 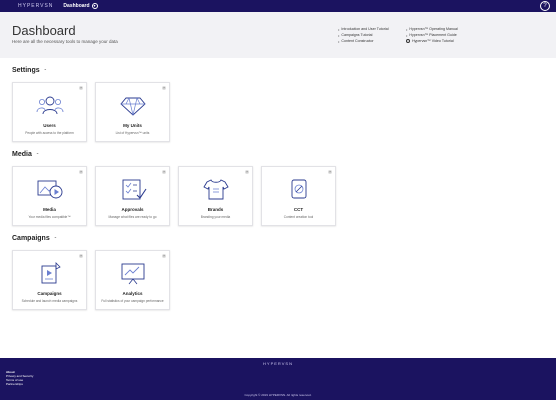 What do you see at coordinates (49, 125) in the screenshot?
I see `card-title: Users` at bounding box center [49, 125].